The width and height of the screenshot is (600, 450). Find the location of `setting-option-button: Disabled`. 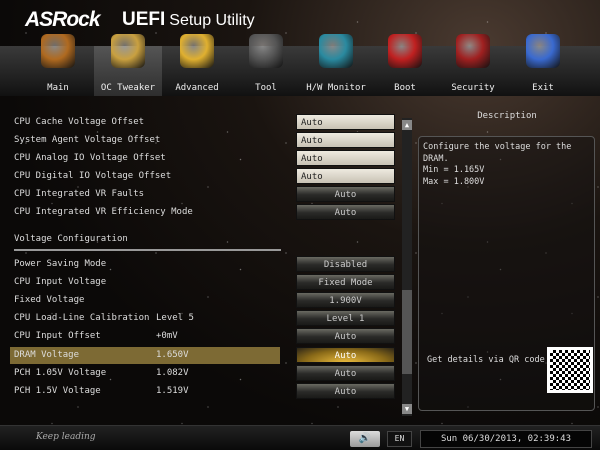

setting-option-button: Disabled is located at coordinates (345, 264).